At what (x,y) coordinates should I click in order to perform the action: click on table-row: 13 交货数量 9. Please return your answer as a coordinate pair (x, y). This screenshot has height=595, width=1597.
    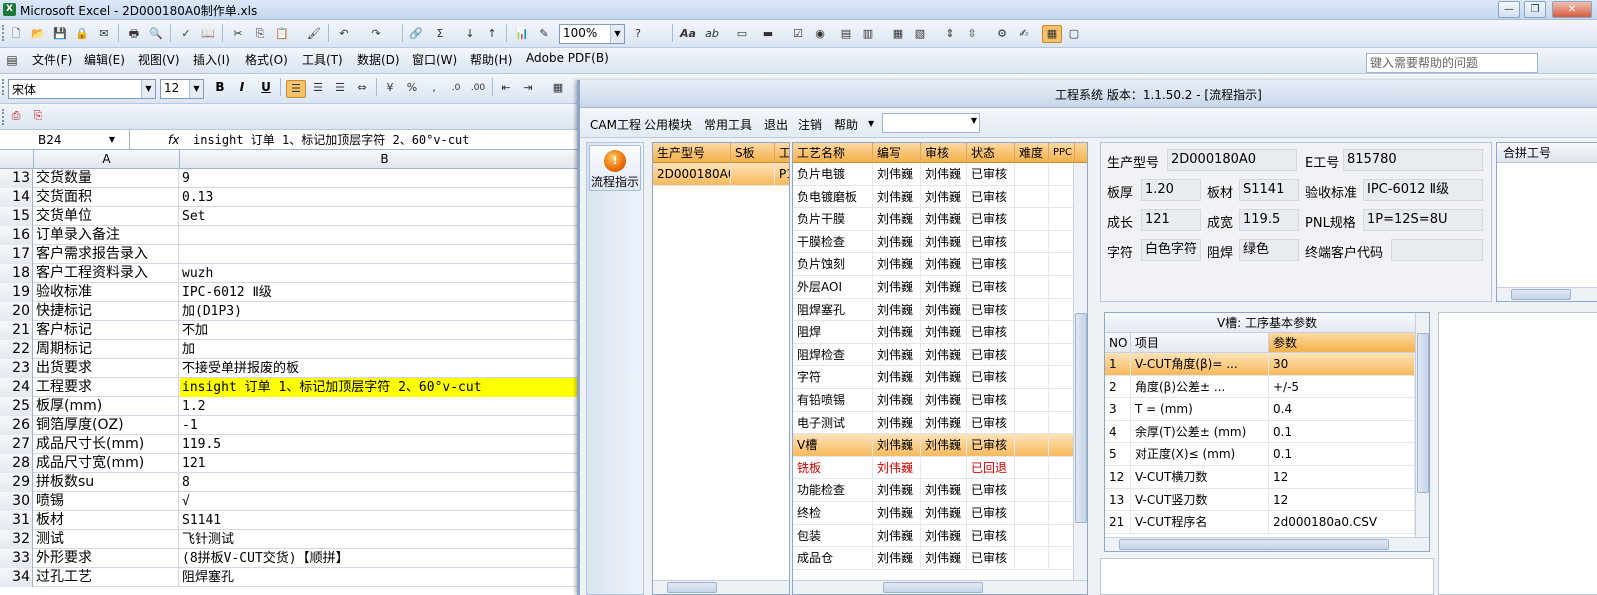
    Looking at the image, I should click on (295, 178).